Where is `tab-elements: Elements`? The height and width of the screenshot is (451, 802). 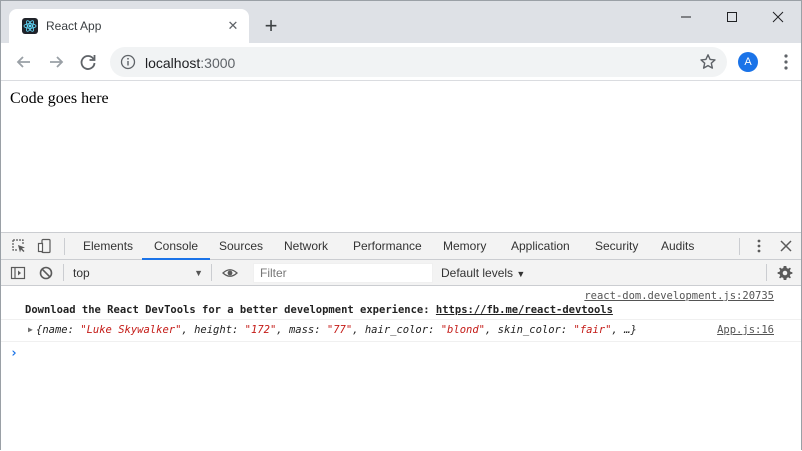
tab-elements: Elements is located at coordinates (108, 246).